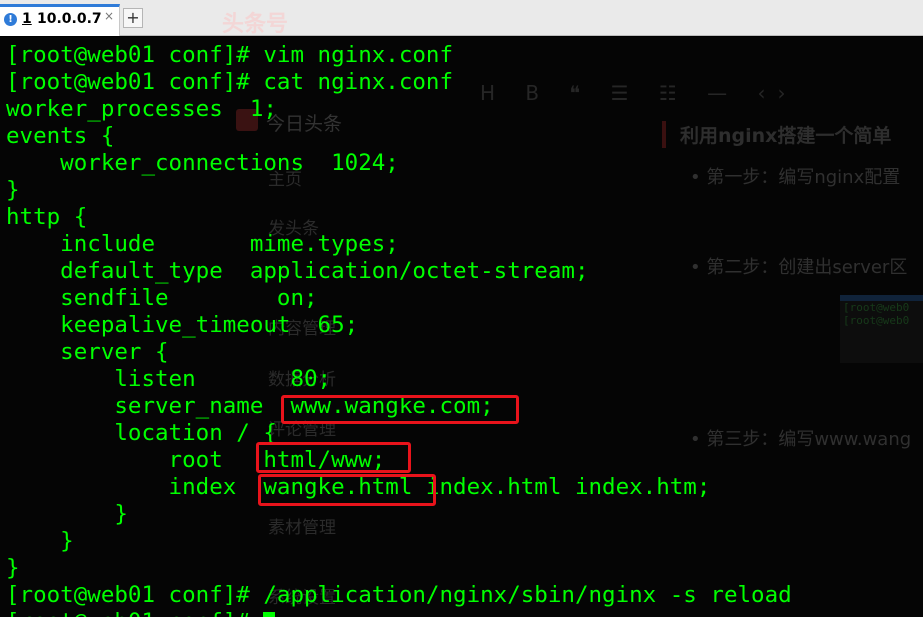 The height and width of the screenshot is (617, 923). I want to click on text-cursor, so click(269, 614).